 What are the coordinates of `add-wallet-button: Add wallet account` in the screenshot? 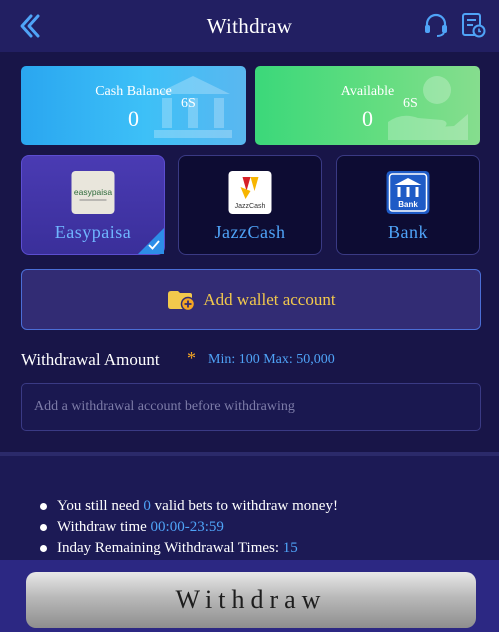 It's located at (251, 299).